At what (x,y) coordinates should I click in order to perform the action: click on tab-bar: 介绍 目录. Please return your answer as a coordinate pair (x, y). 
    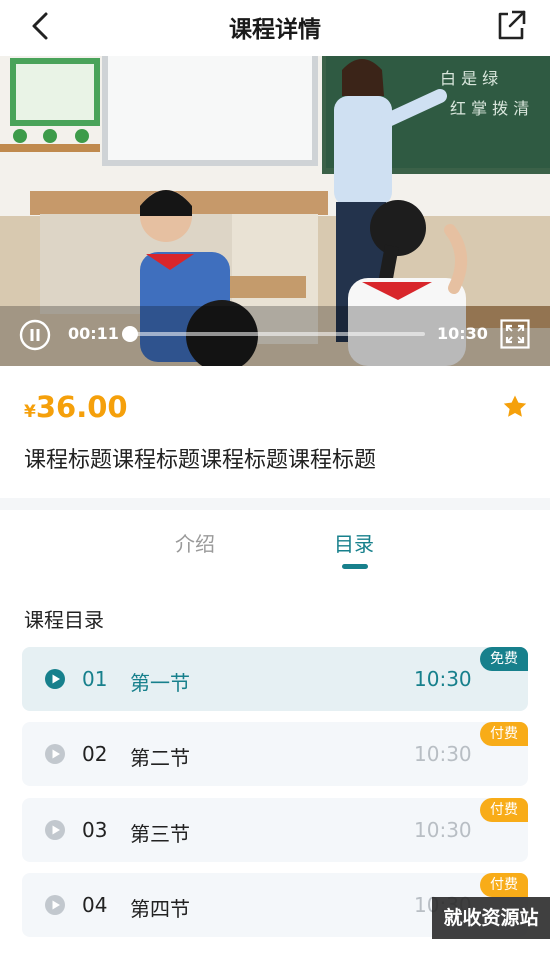
    Looking at the image, I should click on (275, 545).